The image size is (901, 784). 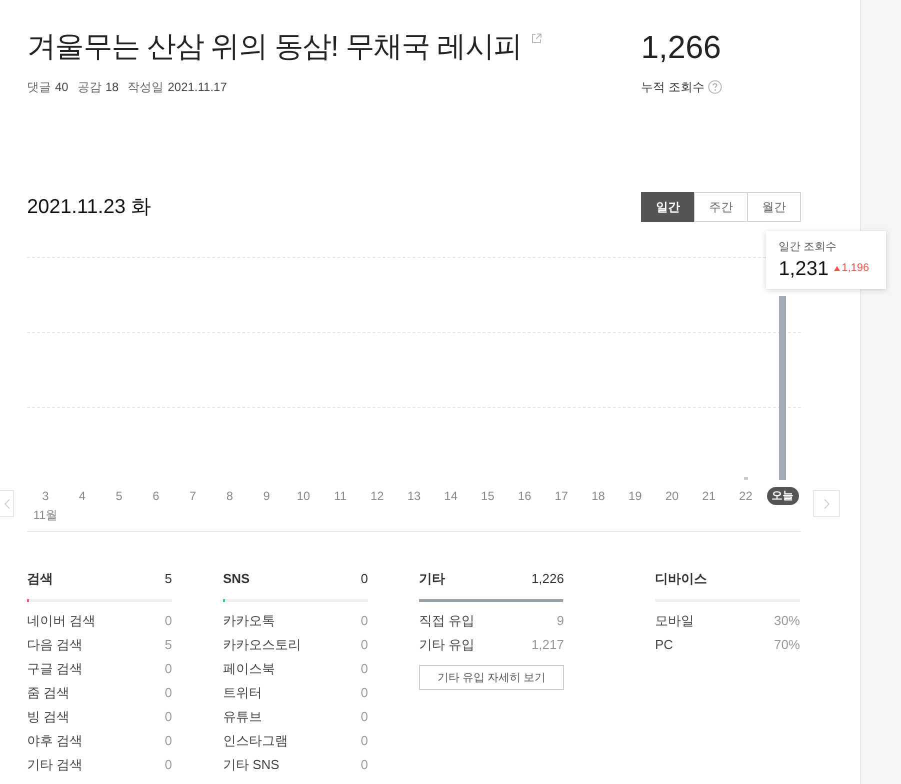 What do you see at coordinates (146, 87) in the screenshot?
I see `meta-label: 작성일` at bounding box center [146, 87].